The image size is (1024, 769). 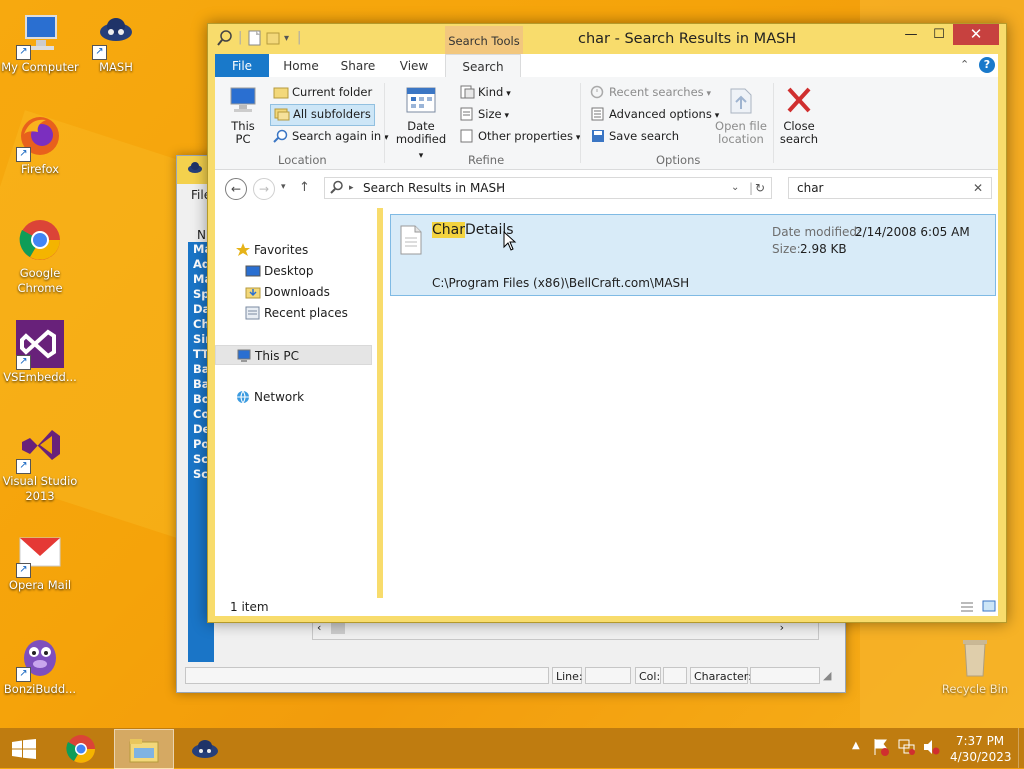 What do you see at coordinates (293, 355) in the screenshot?
I see `nav-this-pc: This PC` at bounding box center [293, 355].